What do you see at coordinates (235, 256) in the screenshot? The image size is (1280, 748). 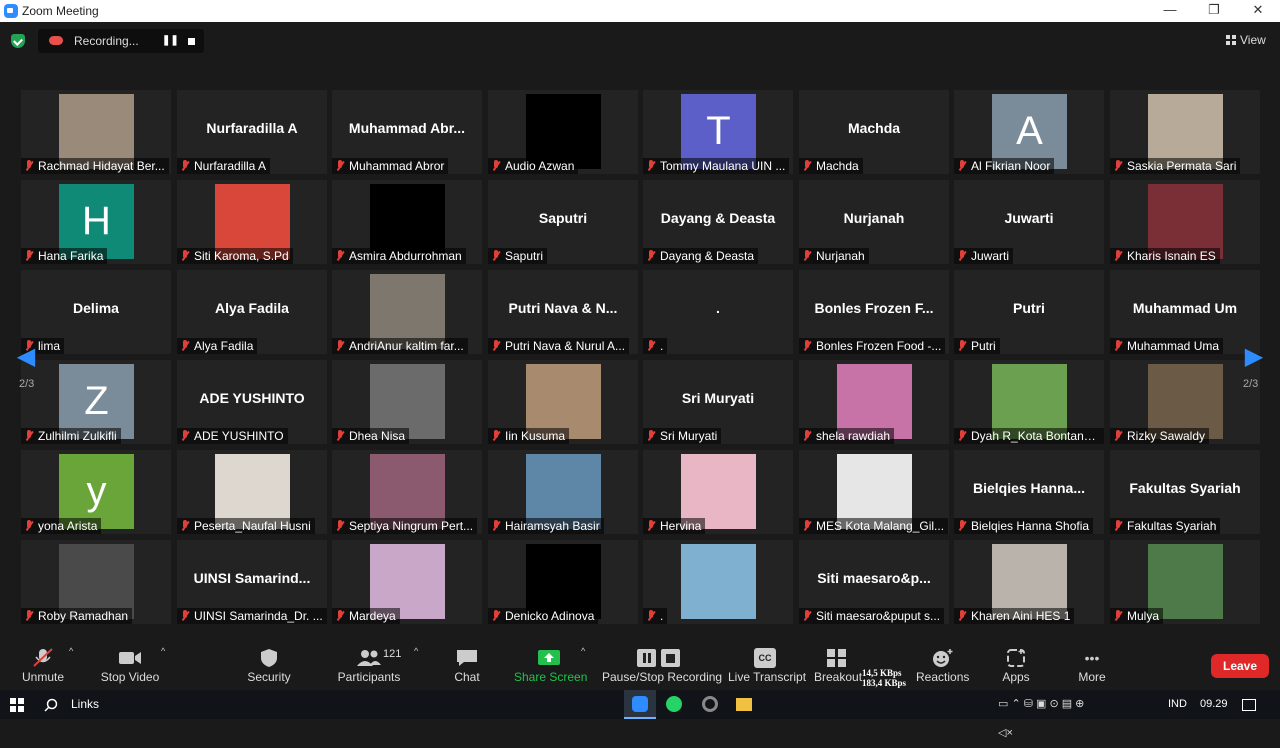 I see `participant-name-label: Siti Karoma, S.Pd` at bounding box center [235, 256].